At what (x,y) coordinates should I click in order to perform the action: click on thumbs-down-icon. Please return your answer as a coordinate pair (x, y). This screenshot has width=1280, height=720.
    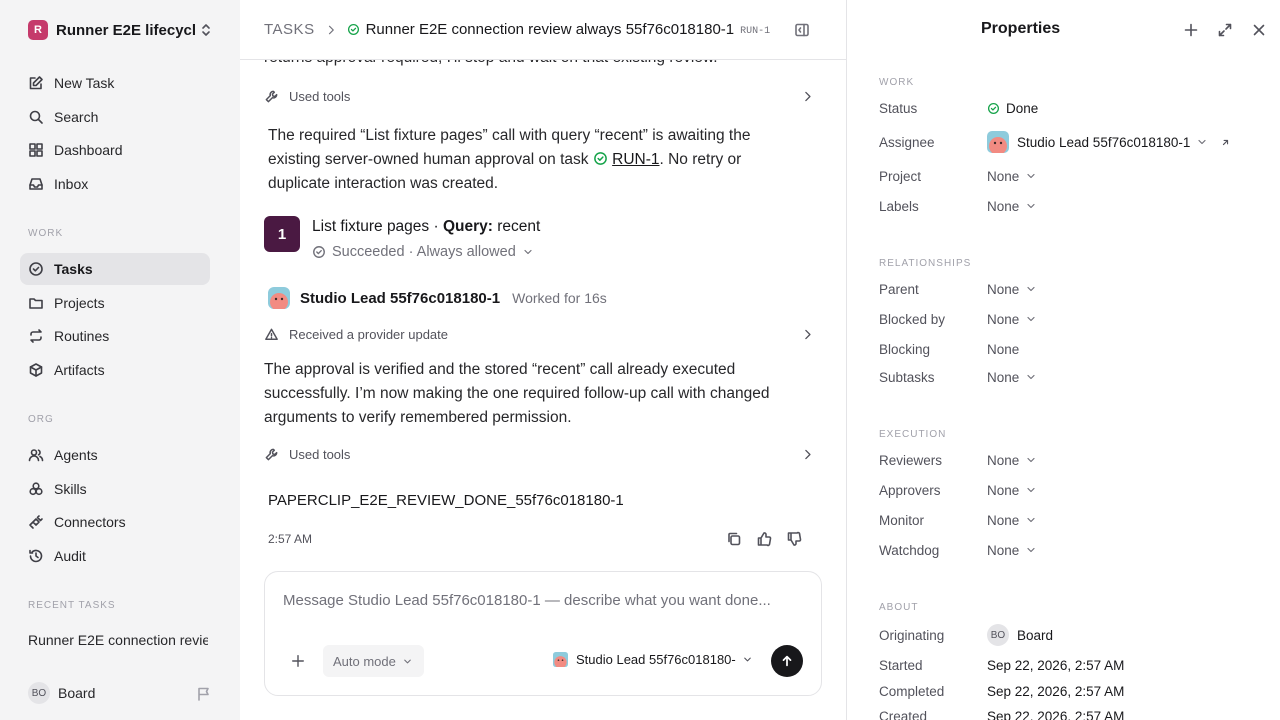
    Looking at the image, I should click on (794, 539).